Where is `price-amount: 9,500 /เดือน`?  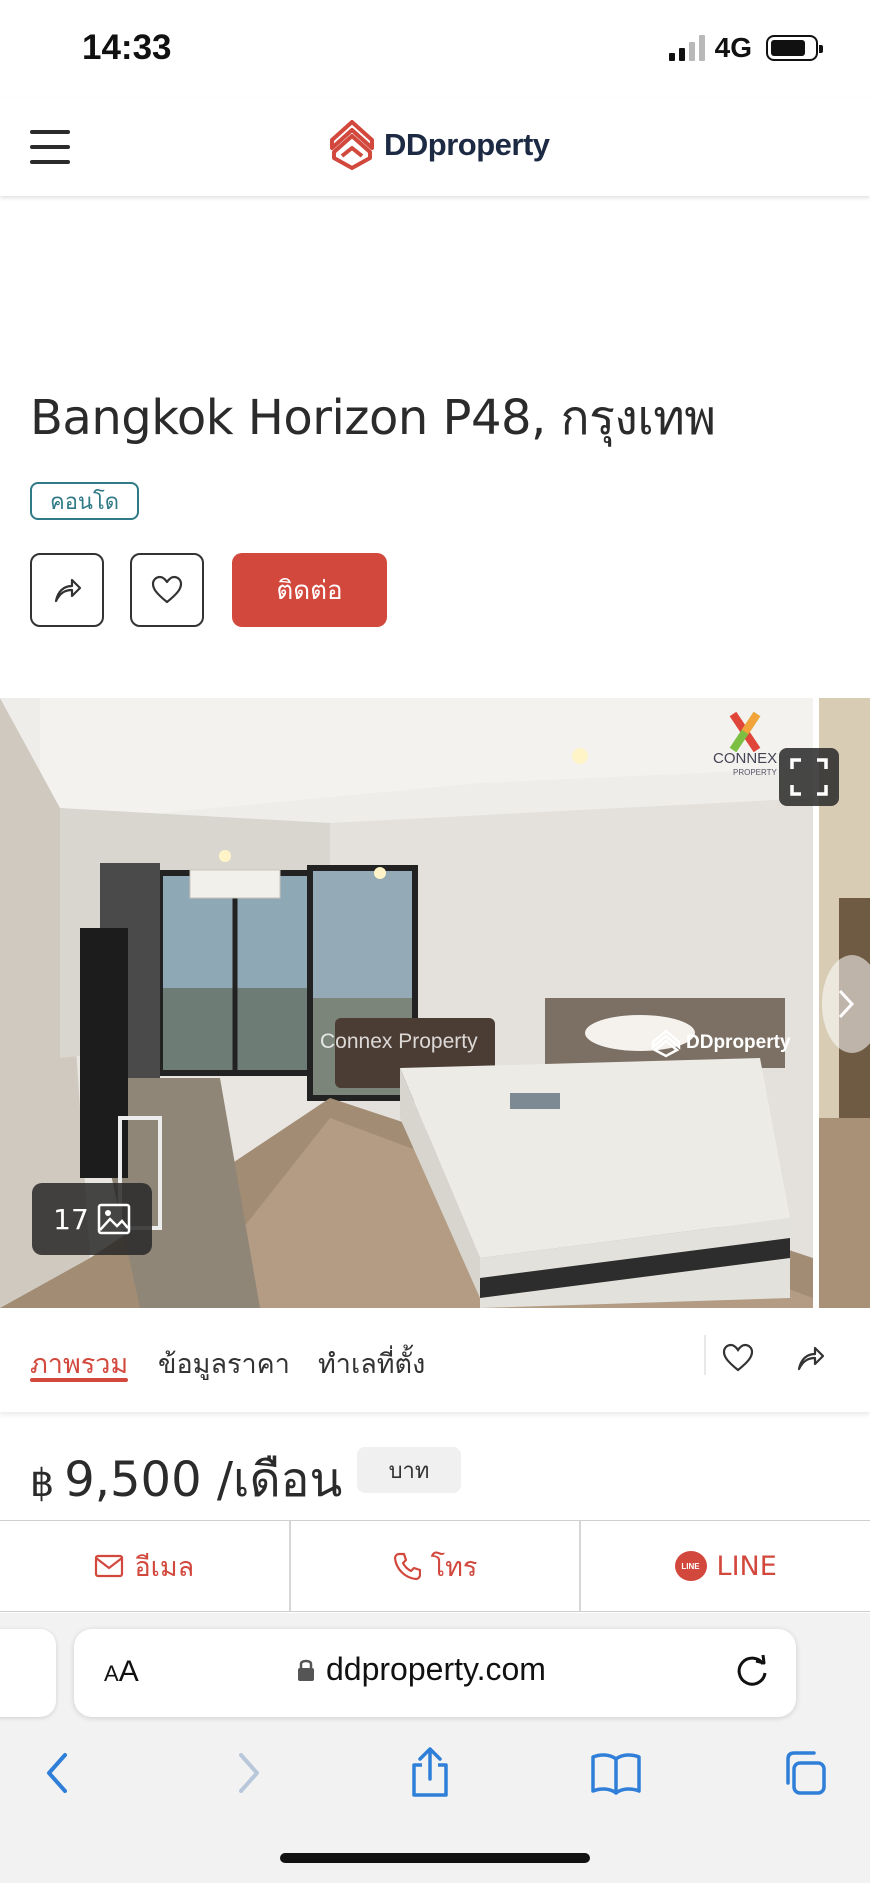 price-amount: 9,500 /เดือน is located at coordinates (203, 1480).